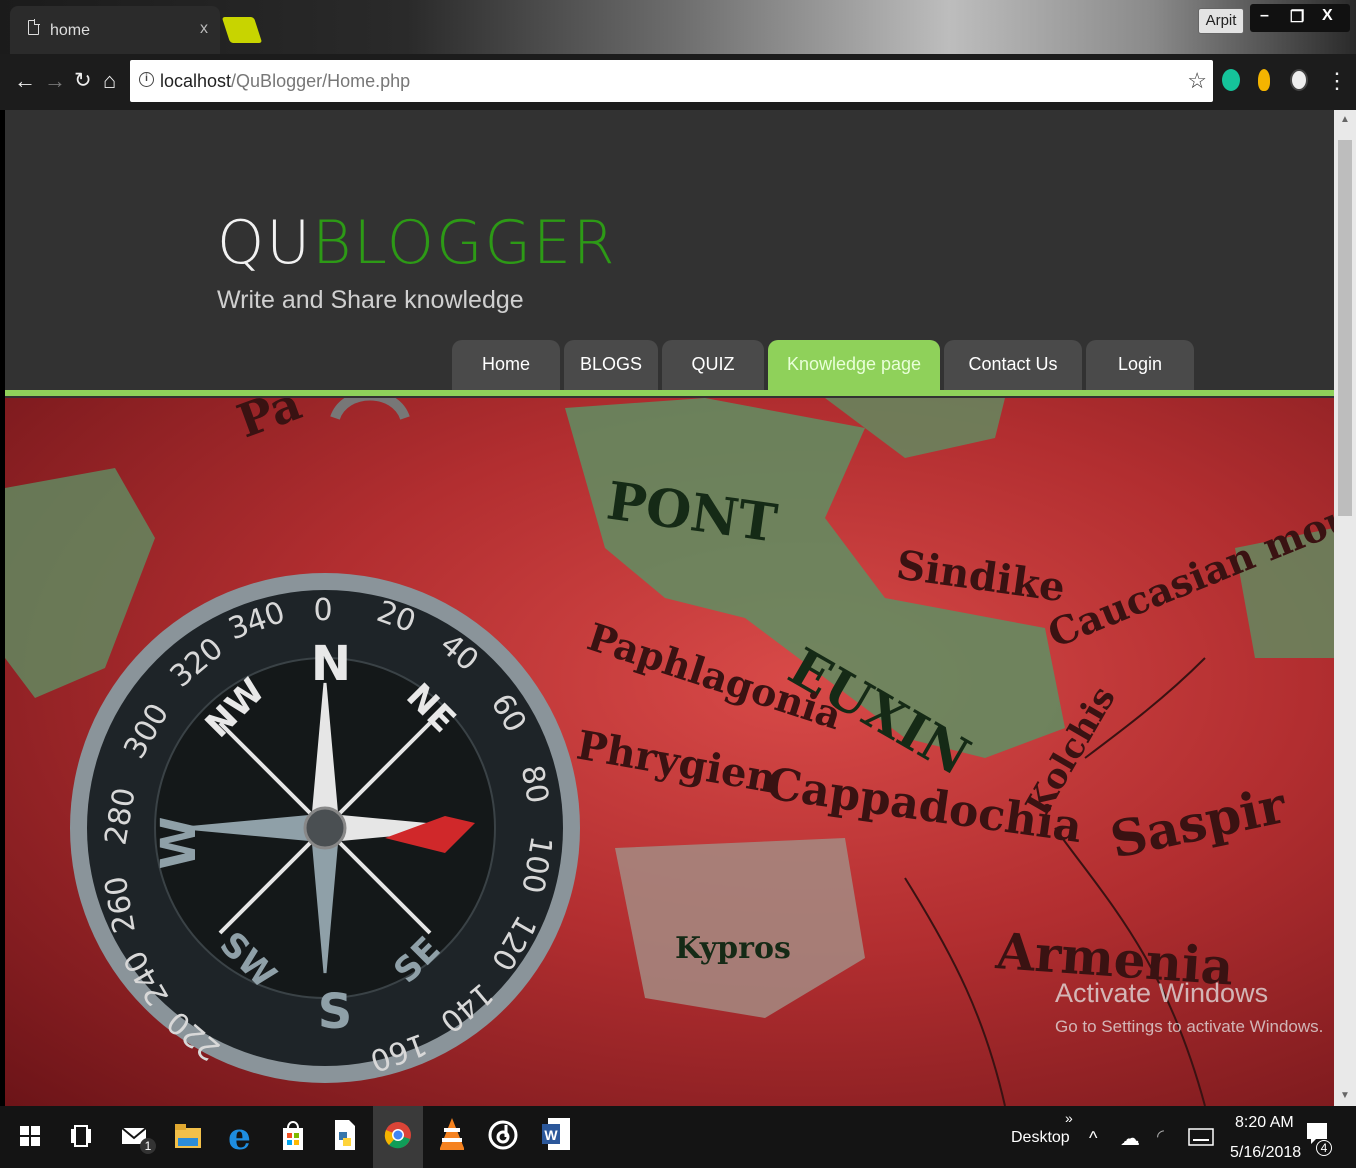  What do you see at coordinates (854, 365) in the screenshot?
I see `nav-knowledge-page: Knowledge page` at bounding box center [854, 365].